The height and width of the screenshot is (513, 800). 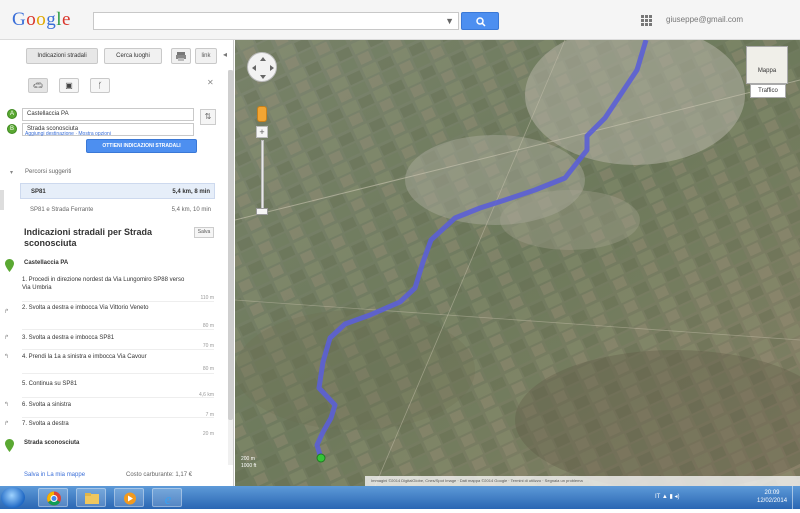 I want to click on tab-directions: Indicazioni stradali, so click(x=62, y=56).